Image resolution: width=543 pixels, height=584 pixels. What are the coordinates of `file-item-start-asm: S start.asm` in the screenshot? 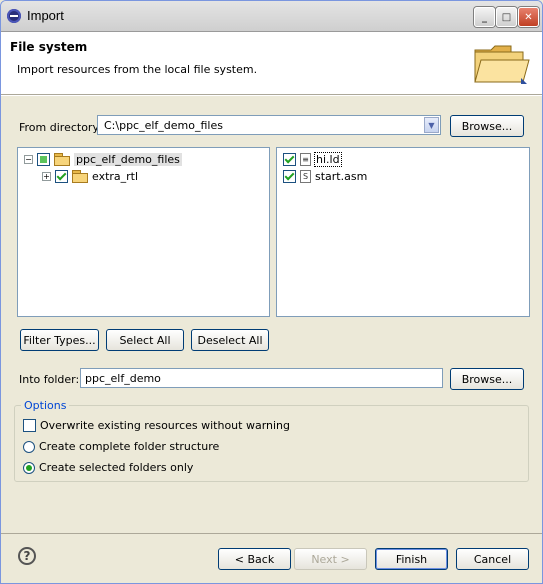 It's located at (325, 176).